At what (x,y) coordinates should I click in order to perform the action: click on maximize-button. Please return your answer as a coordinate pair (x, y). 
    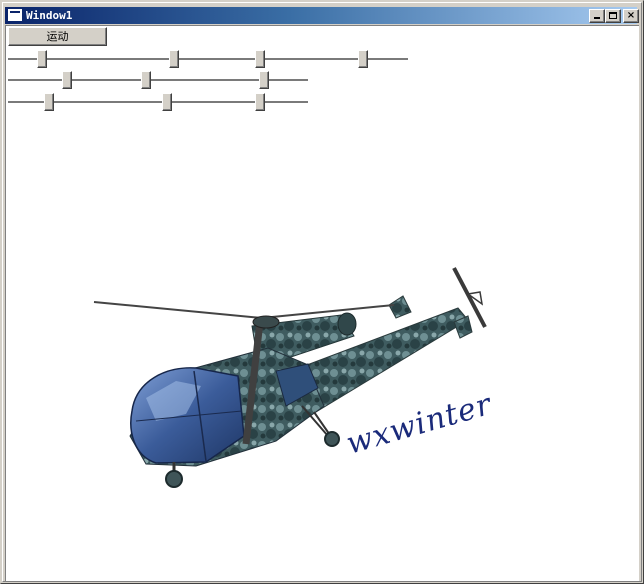
    Looking at the image, I should click on (613, 16).